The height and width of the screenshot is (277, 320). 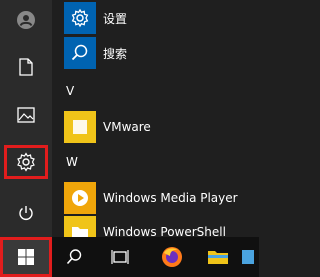 I want to click on app-item-search: 搜索, so click(x=95, y=53).